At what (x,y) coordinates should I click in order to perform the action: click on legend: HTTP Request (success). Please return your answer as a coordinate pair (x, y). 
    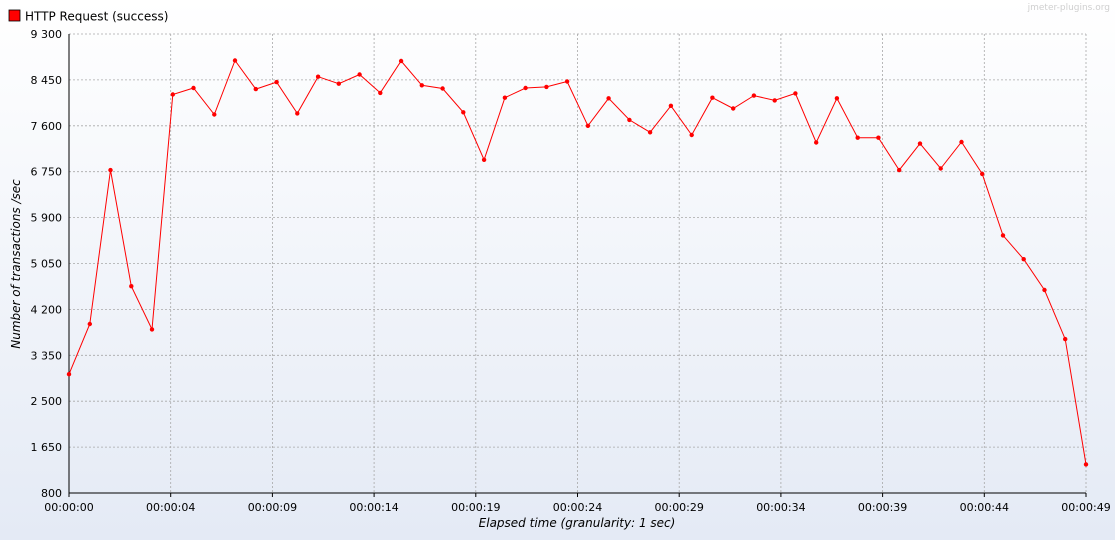
    Looking at the image, I should click on (88, 16).